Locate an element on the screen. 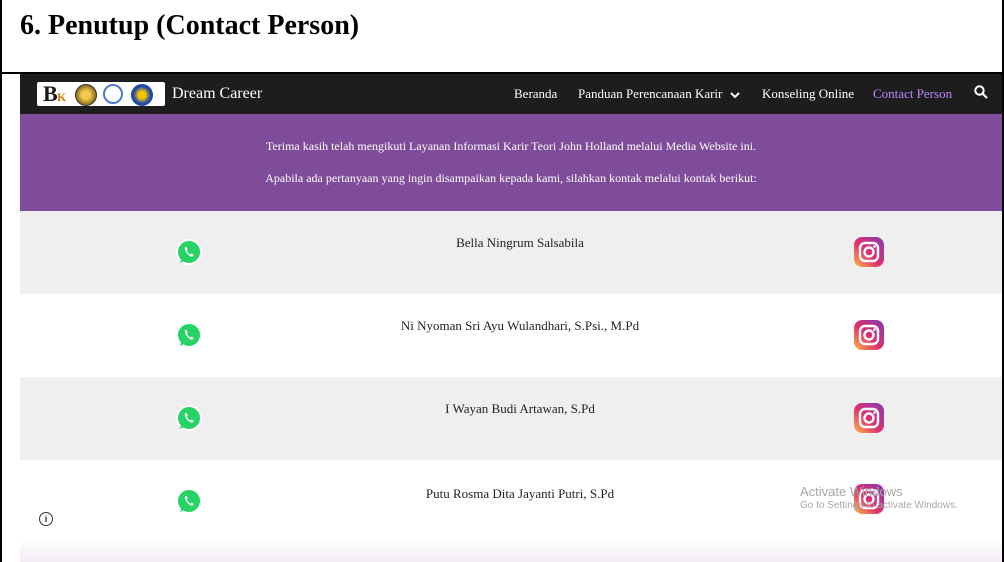 The width and height of the screenshot is (1004, 562). emblem-logo-icon is located at coordinates (86, 95).